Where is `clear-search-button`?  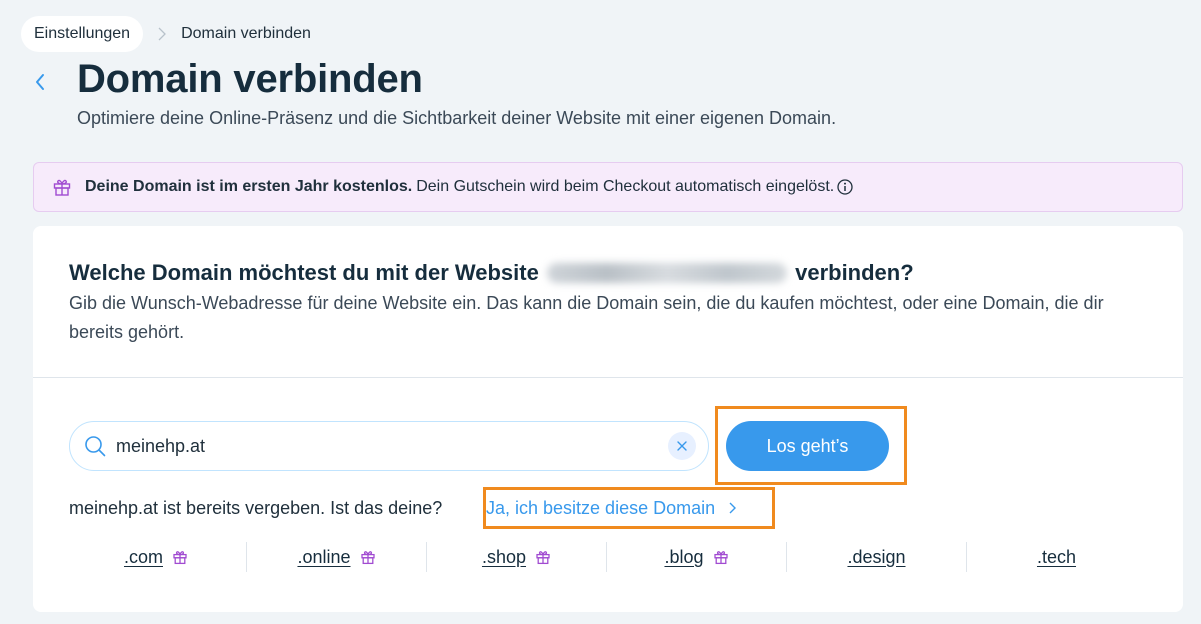 clear-search-button is located at coordinates (682, 446).